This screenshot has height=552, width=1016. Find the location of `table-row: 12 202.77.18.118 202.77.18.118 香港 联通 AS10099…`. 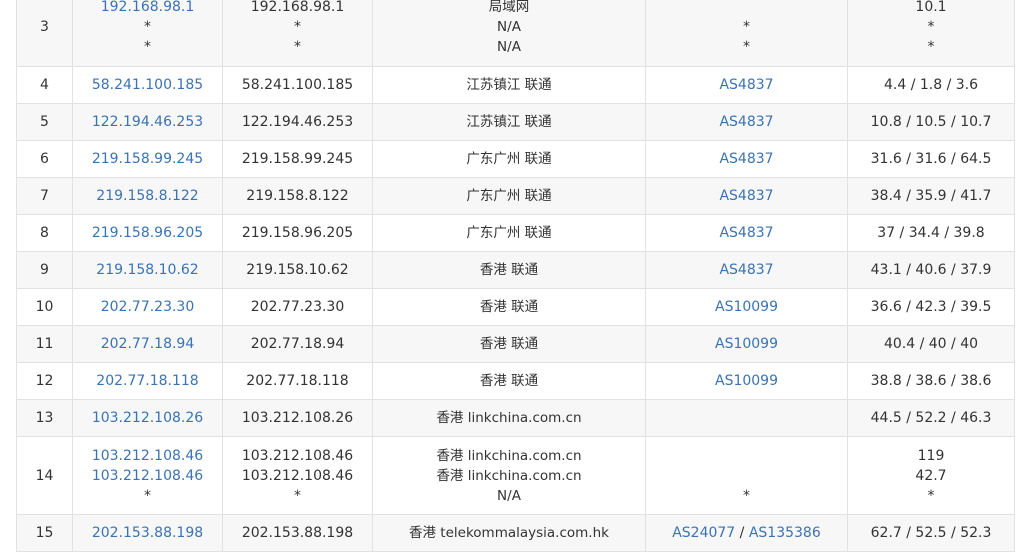

table-row: 12 202.77.18.118 202.77.18.118 香港 联通 AS10099… is located at coordinates (515, 381).